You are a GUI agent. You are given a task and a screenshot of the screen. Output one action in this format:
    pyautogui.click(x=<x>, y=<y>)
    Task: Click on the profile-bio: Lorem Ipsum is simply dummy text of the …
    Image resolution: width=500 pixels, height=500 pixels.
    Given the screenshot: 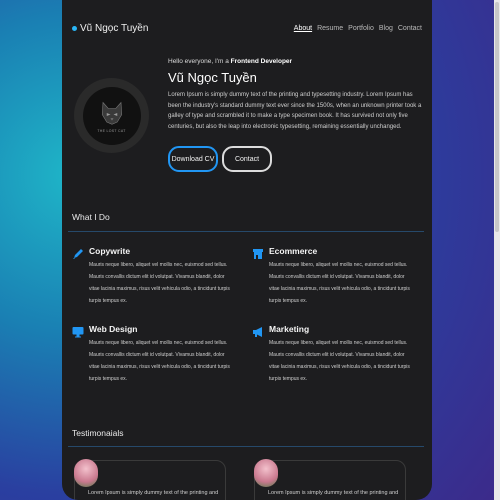 What is the action you would take?
    pyautogui.click(x=295, y=111)
    